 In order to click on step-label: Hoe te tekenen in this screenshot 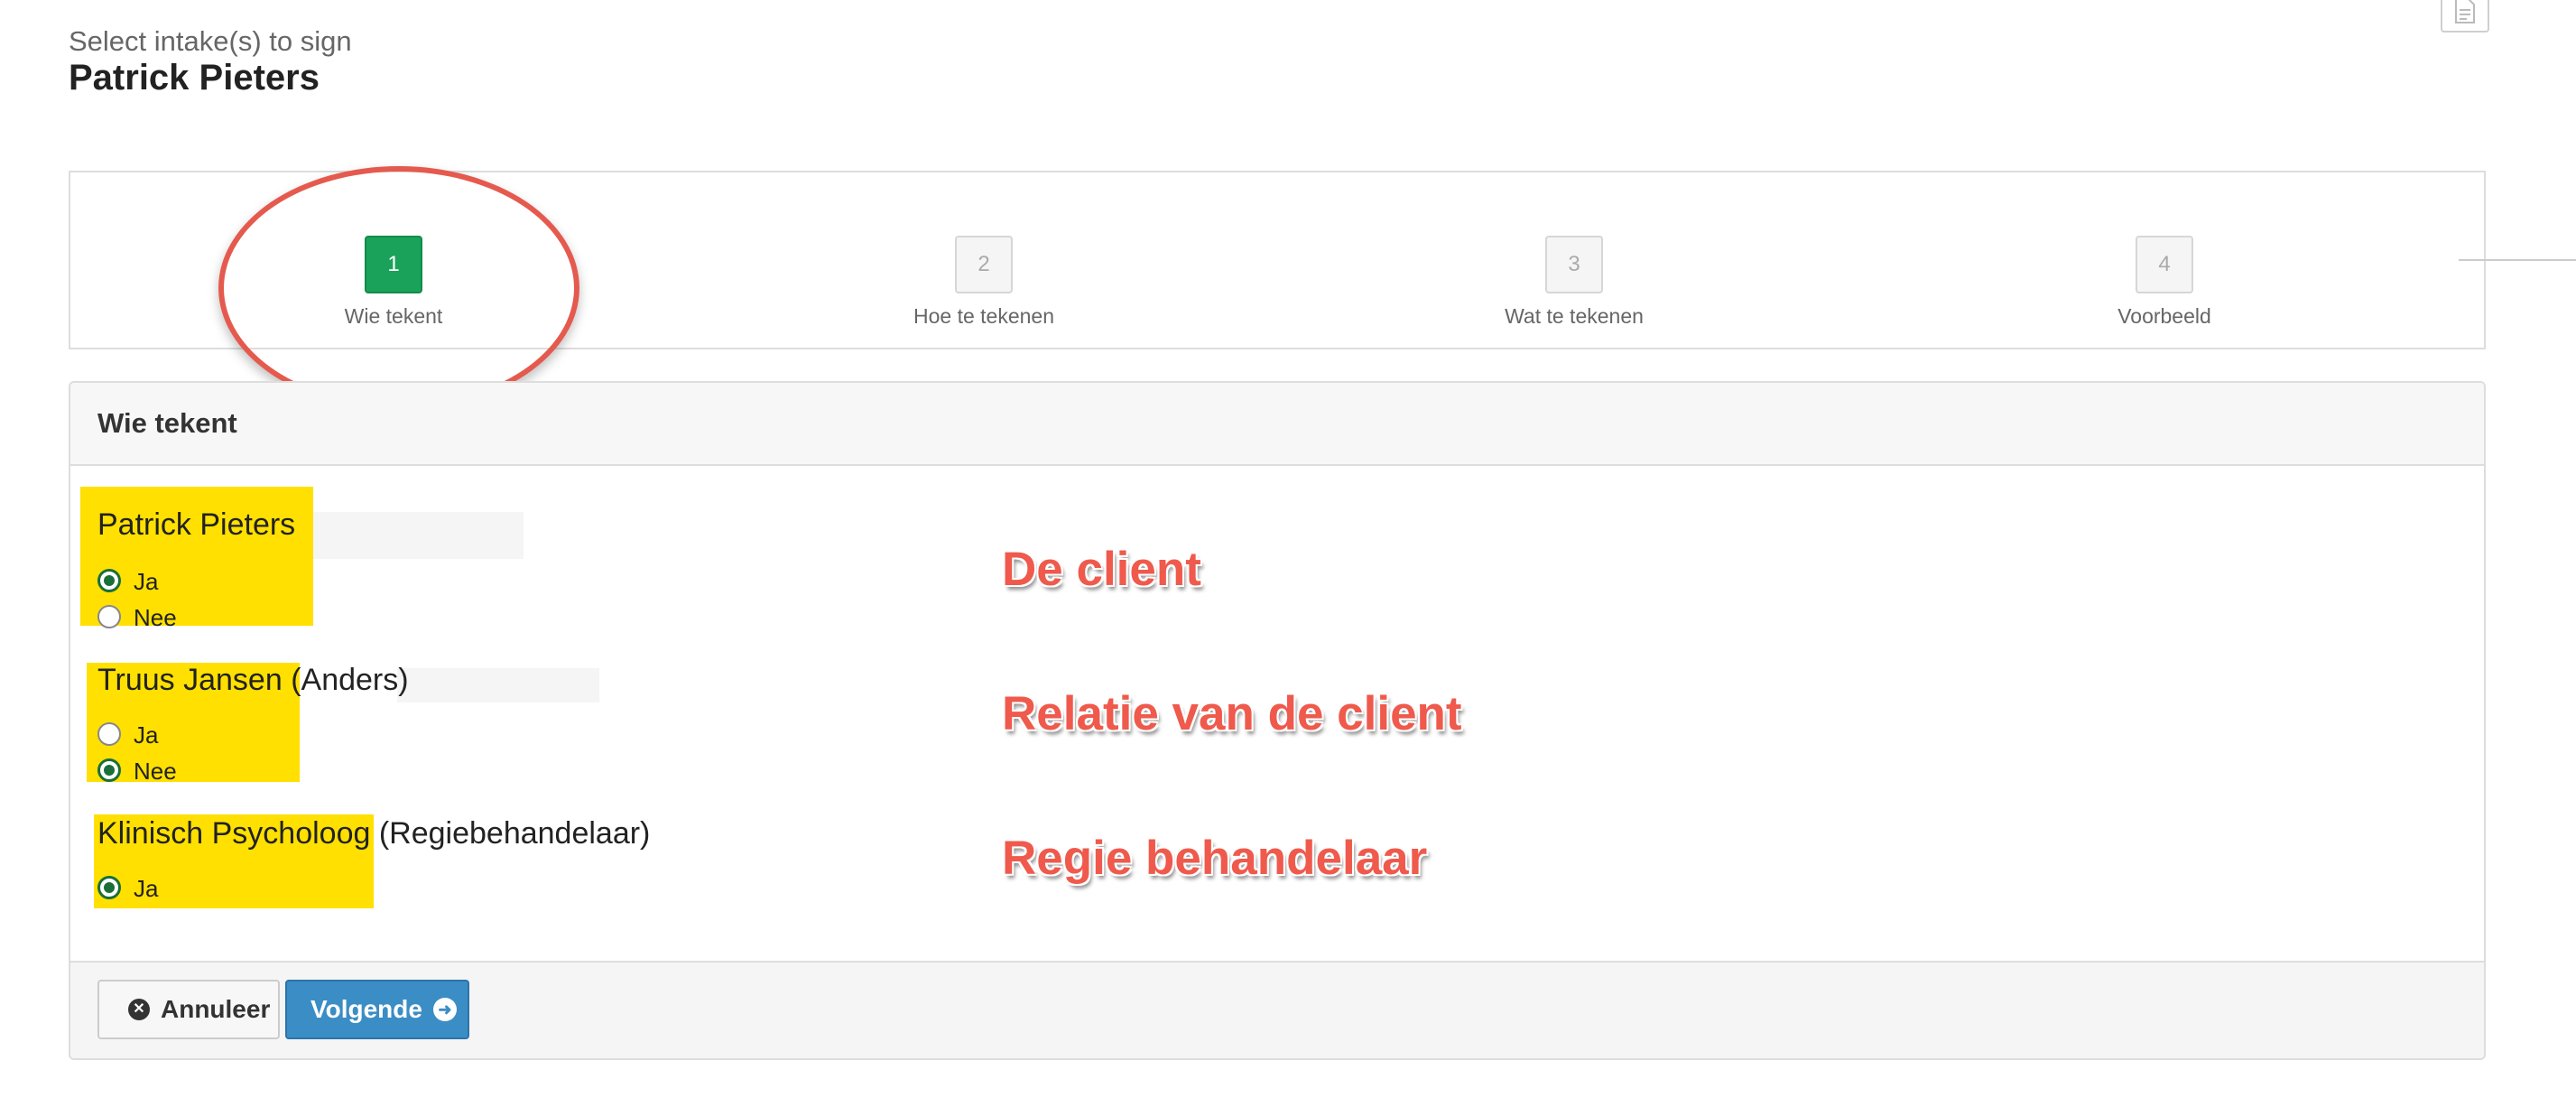, I will do `click(983, 316)`.